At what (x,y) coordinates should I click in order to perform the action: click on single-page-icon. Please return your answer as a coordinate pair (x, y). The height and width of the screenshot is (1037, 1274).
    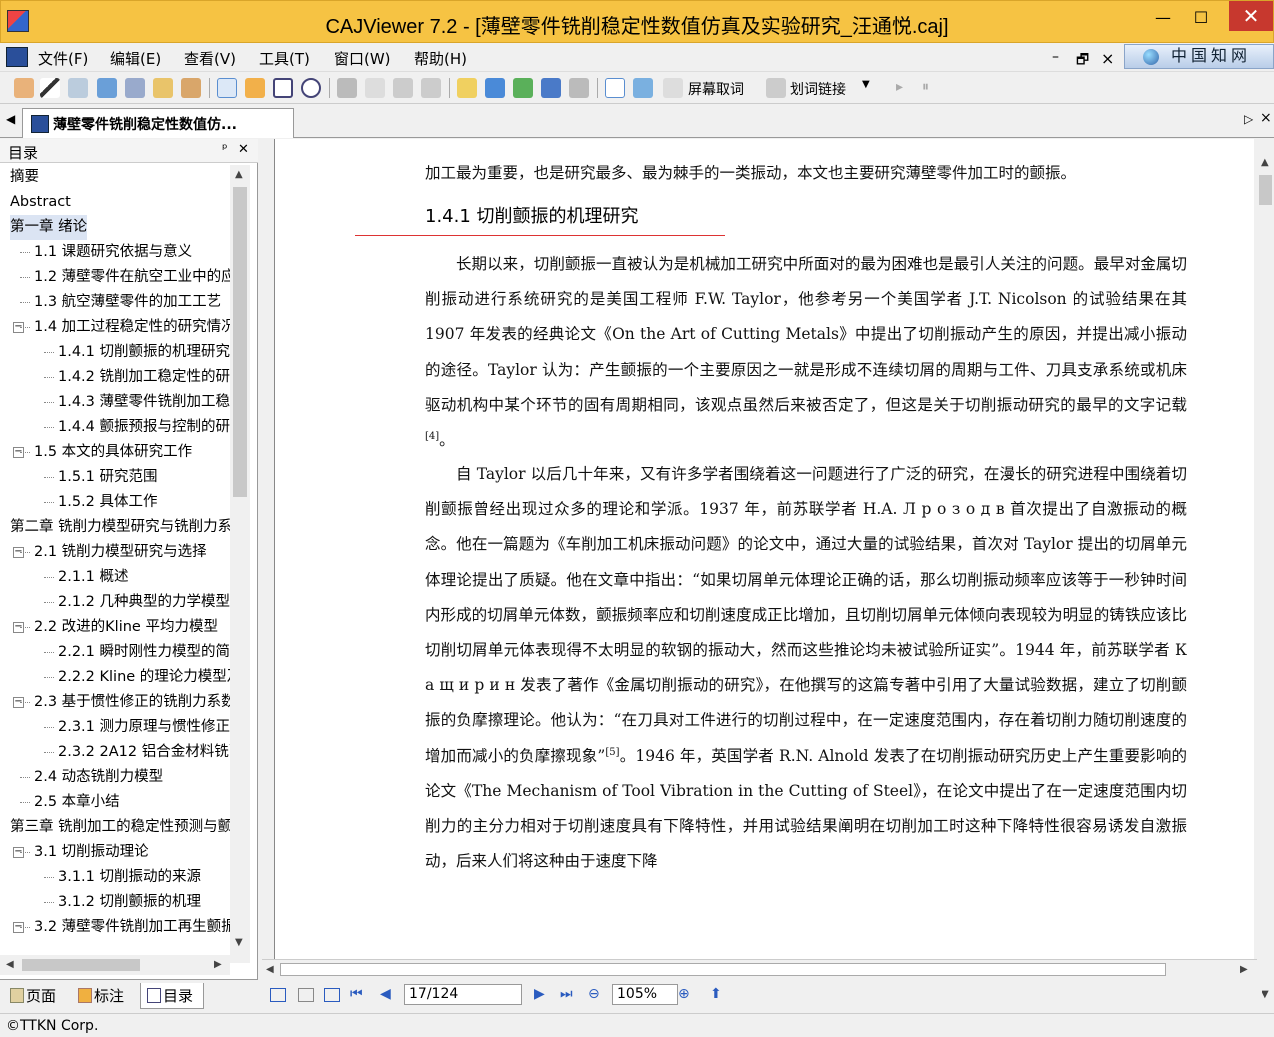
    Looking at the image, I should click on (278, 995).